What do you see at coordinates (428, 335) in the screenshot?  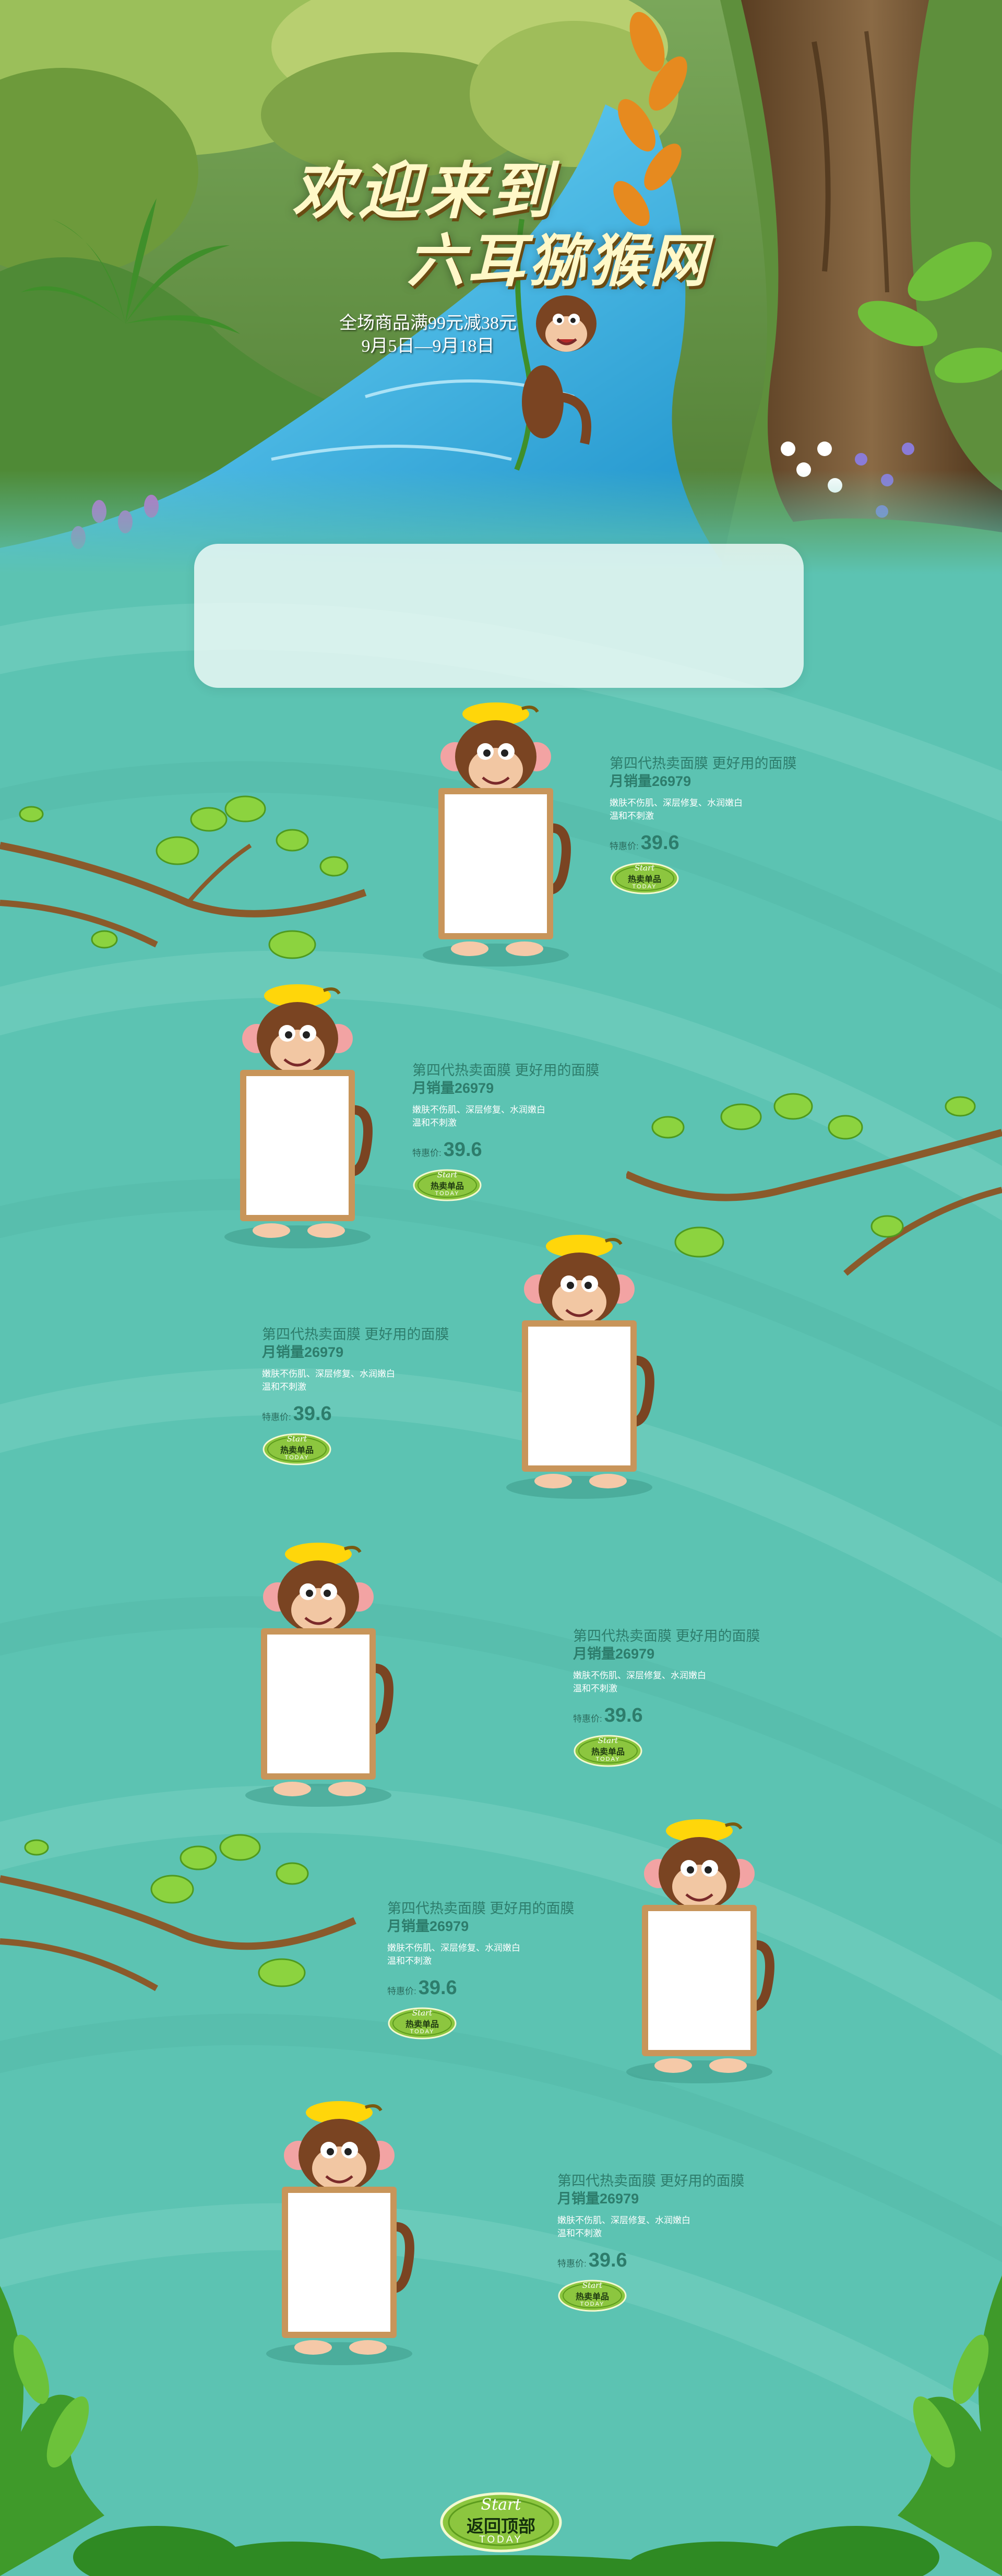 I see `hero-promo-text: 全场商品满99元减38元 9月5日—9月18日` at bounding box center [428, 335].